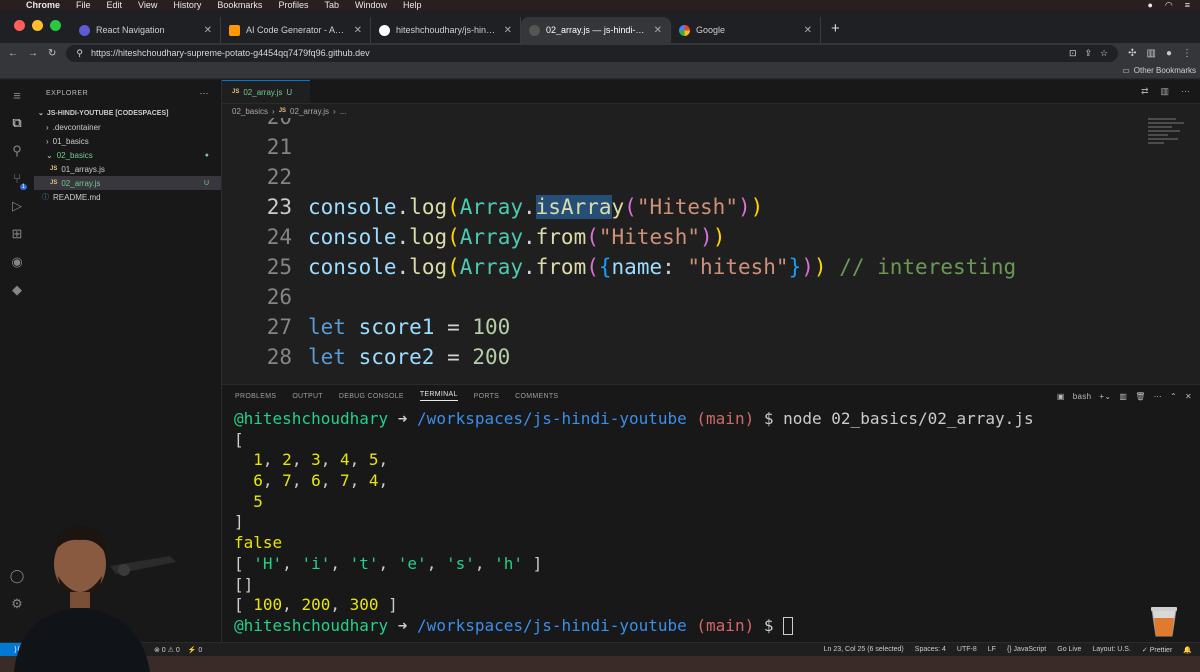 Image resolution: width=1200 pixels, height=672 pixels. What do you see at coordinates (1188, 396) in the screenshot?
I see `close-panel-icon: ✕` at bounding box center [1188, 396].